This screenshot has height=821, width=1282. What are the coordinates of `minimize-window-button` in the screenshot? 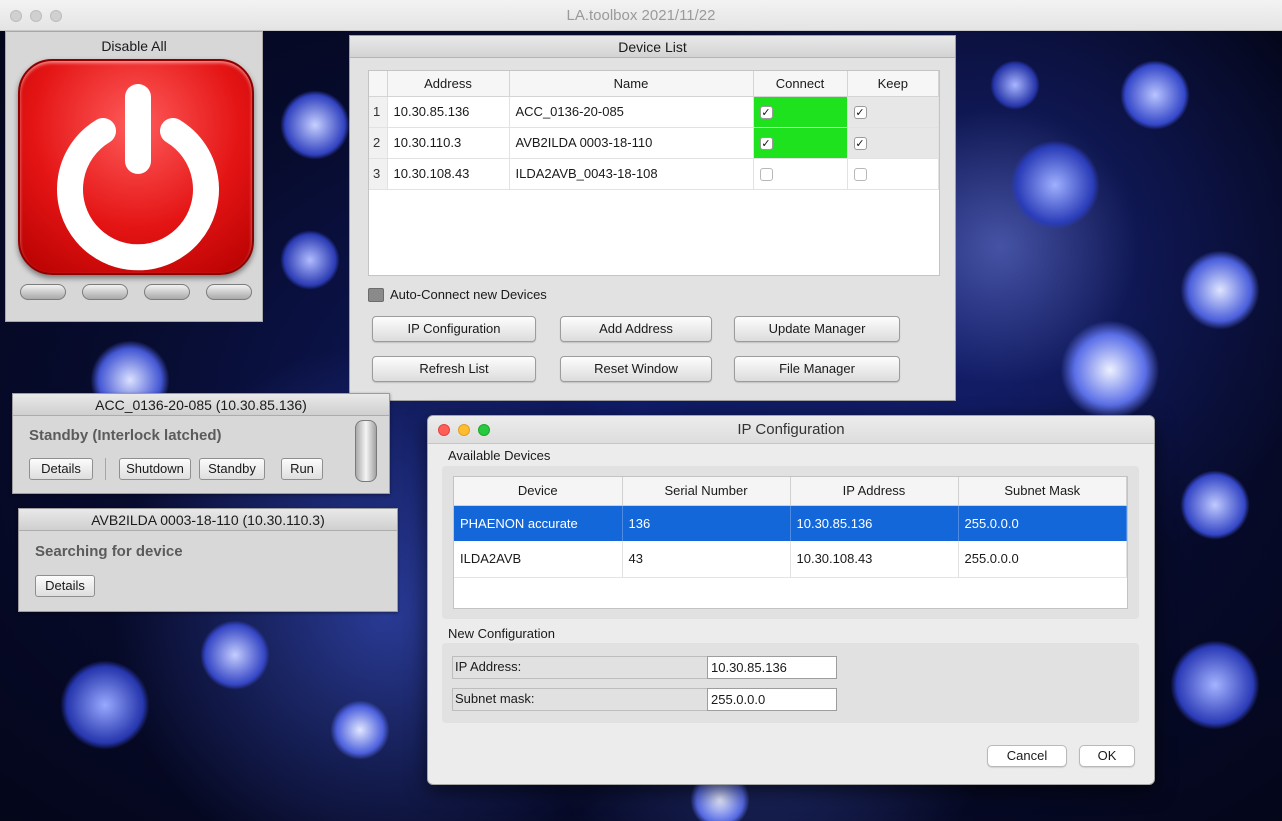 It's located at (36, 16).